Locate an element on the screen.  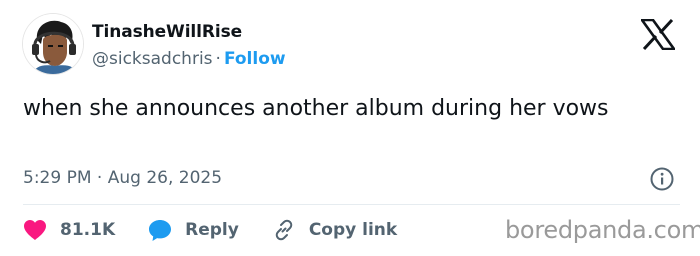
watermark: boredpanda.com is located at coordinates (602, 230).